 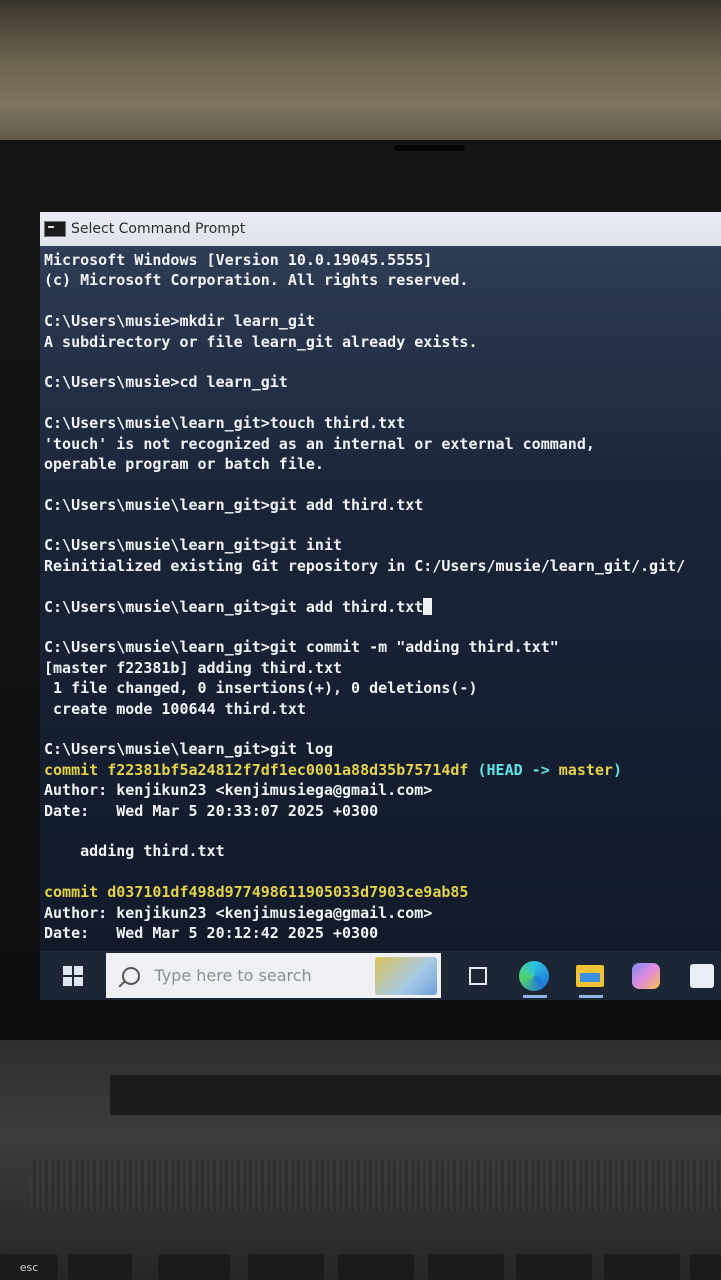 What do you see at coordinates (286, 1267) in the screenshot?
I see `key-f3` at bounding box center [286, 1267].